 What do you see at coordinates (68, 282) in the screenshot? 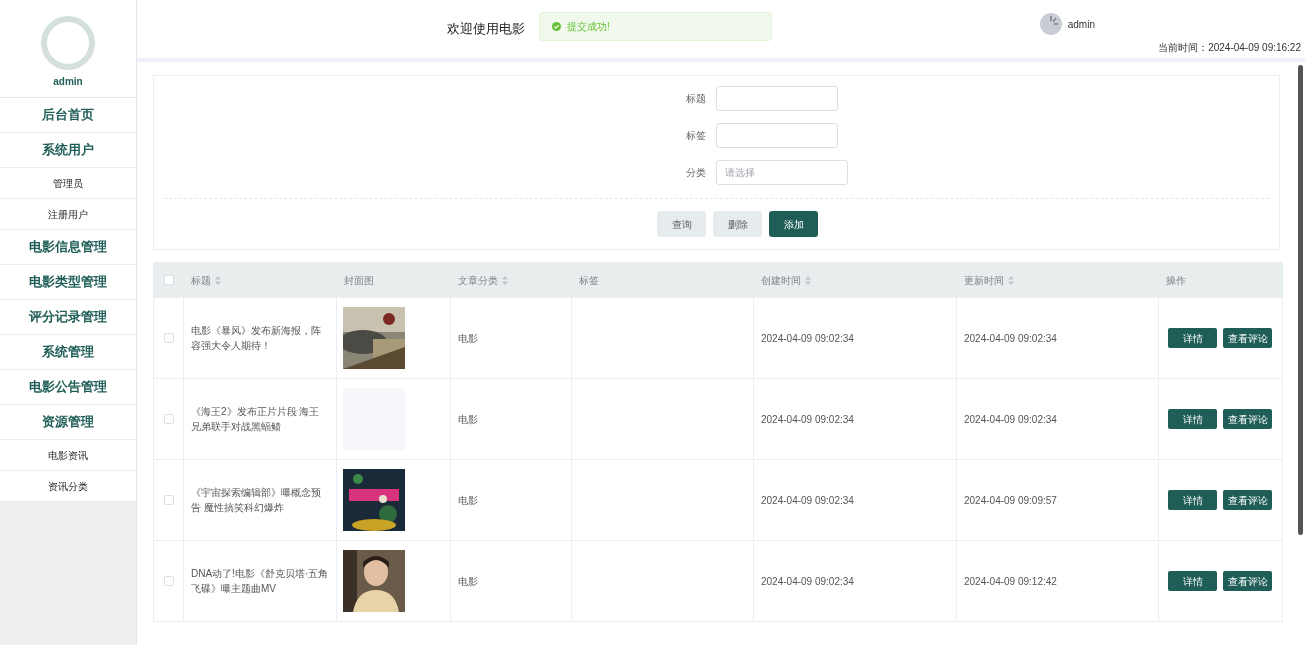
I see `sidebar-item: 电影类型管理` at bounding box center [68, 282].